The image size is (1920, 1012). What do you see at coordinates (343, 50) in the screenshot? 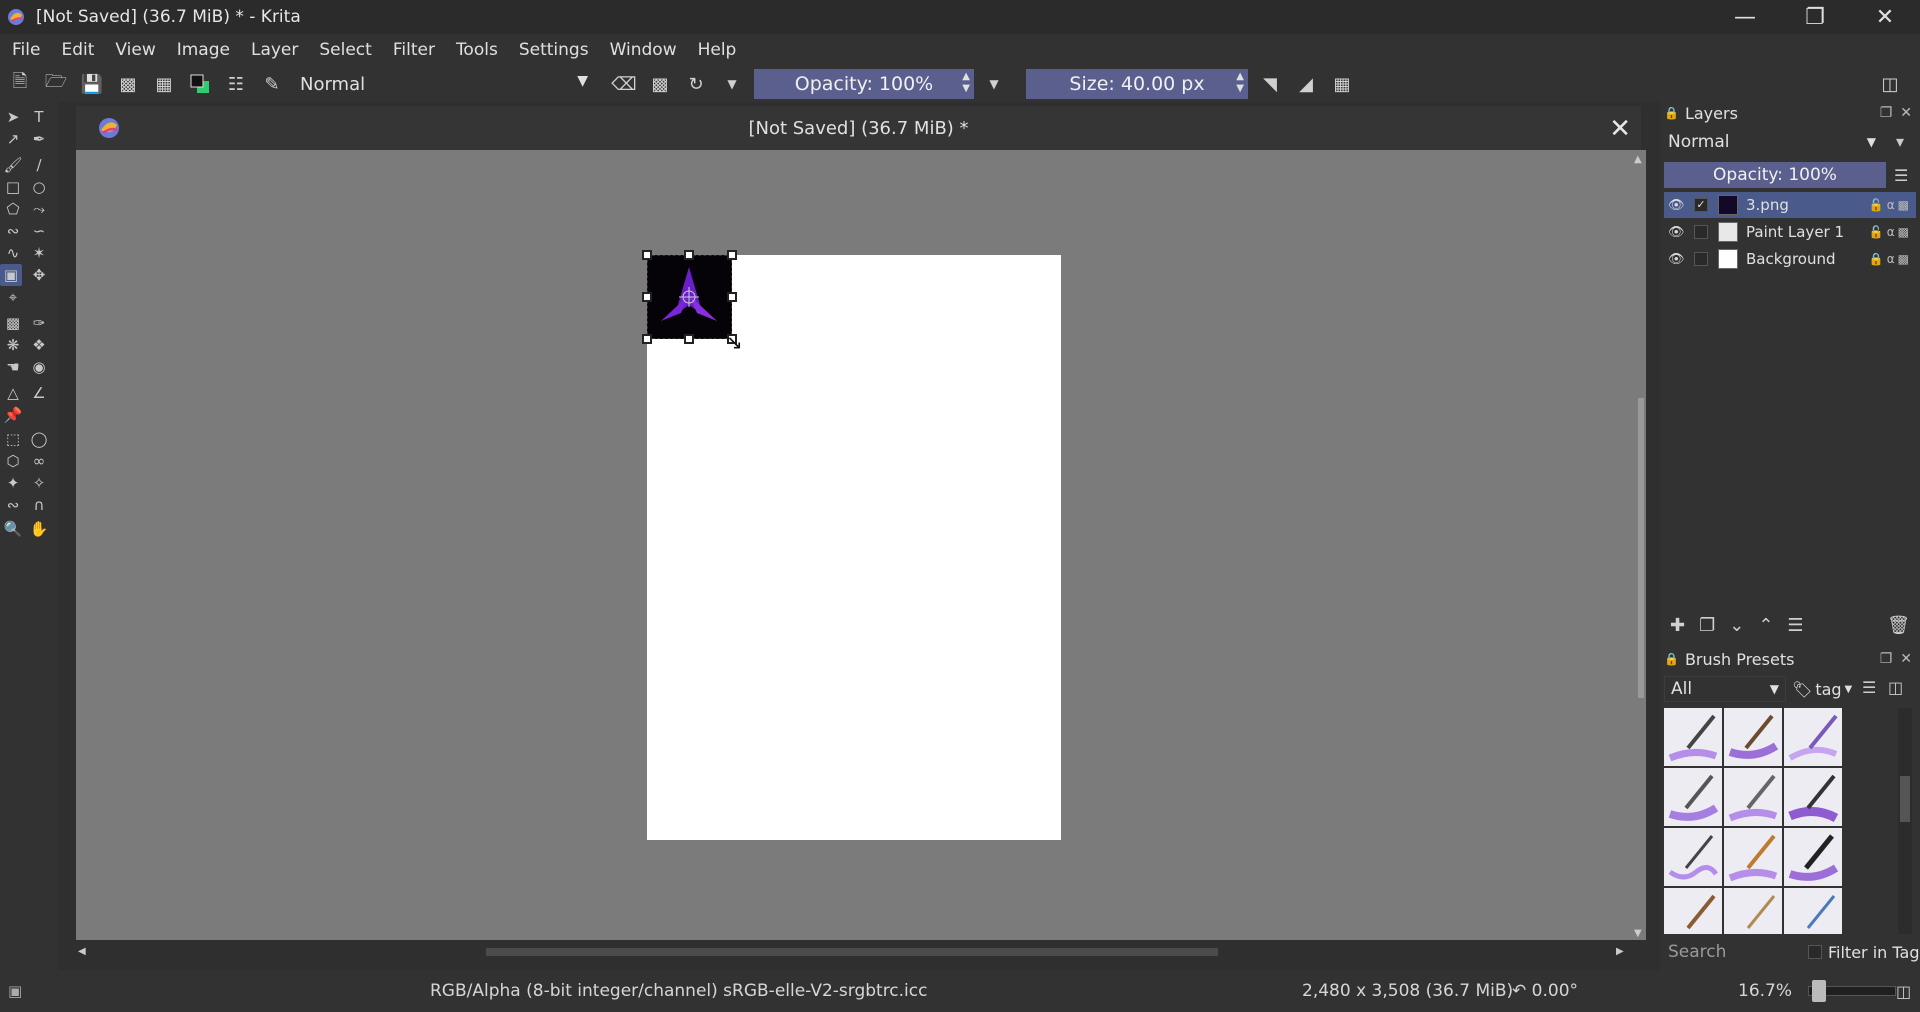
I see `menu-select: Select` at bounding box center [343, 50].